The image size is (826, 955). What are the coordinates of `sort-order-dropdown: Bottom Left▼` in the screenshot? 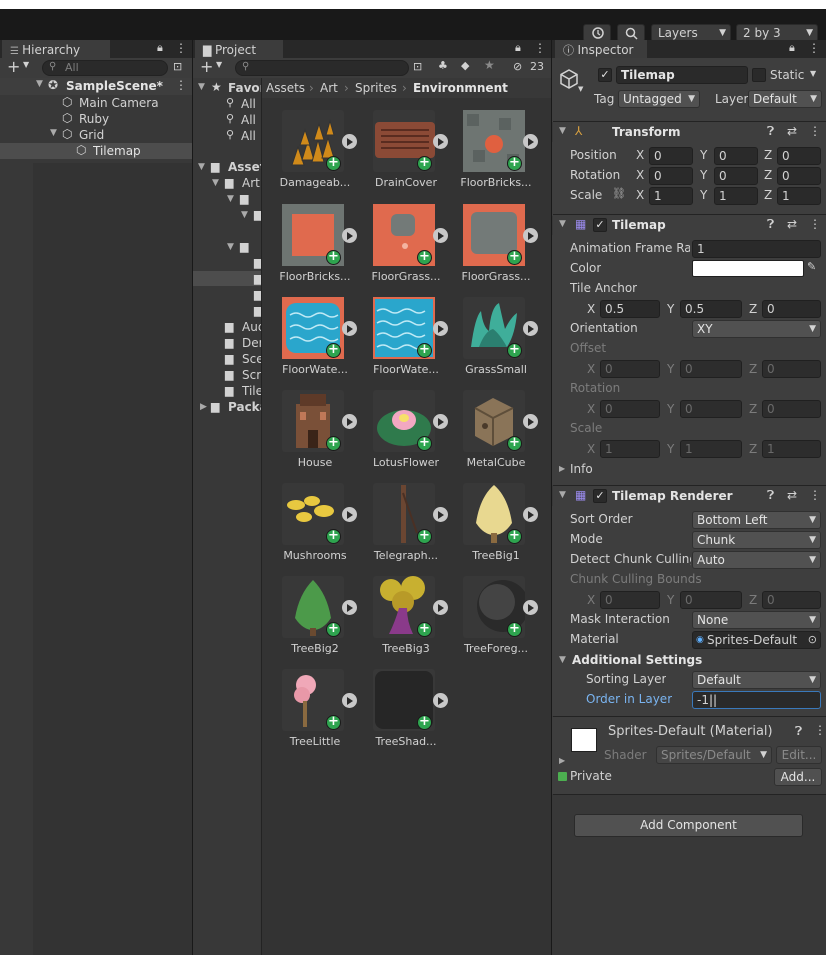 It's located at (756, 520).